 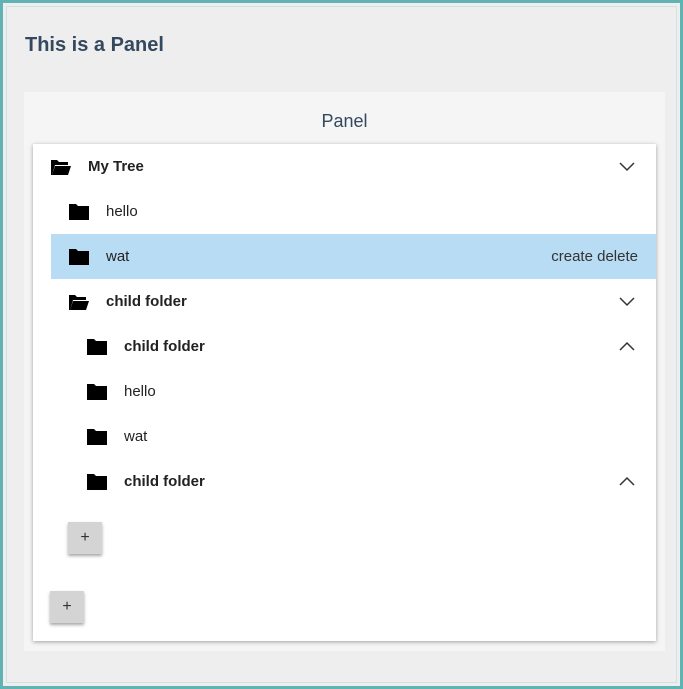 I want to click on panel-header: Panel, so click(x=344, y=121).